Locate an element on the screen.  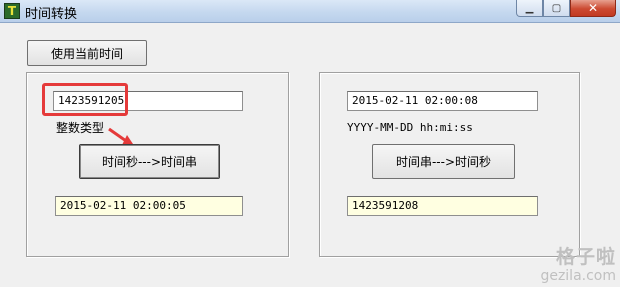
time-string-input: 2015-02-11 02:00:08 is located at coordinates (442, 101).